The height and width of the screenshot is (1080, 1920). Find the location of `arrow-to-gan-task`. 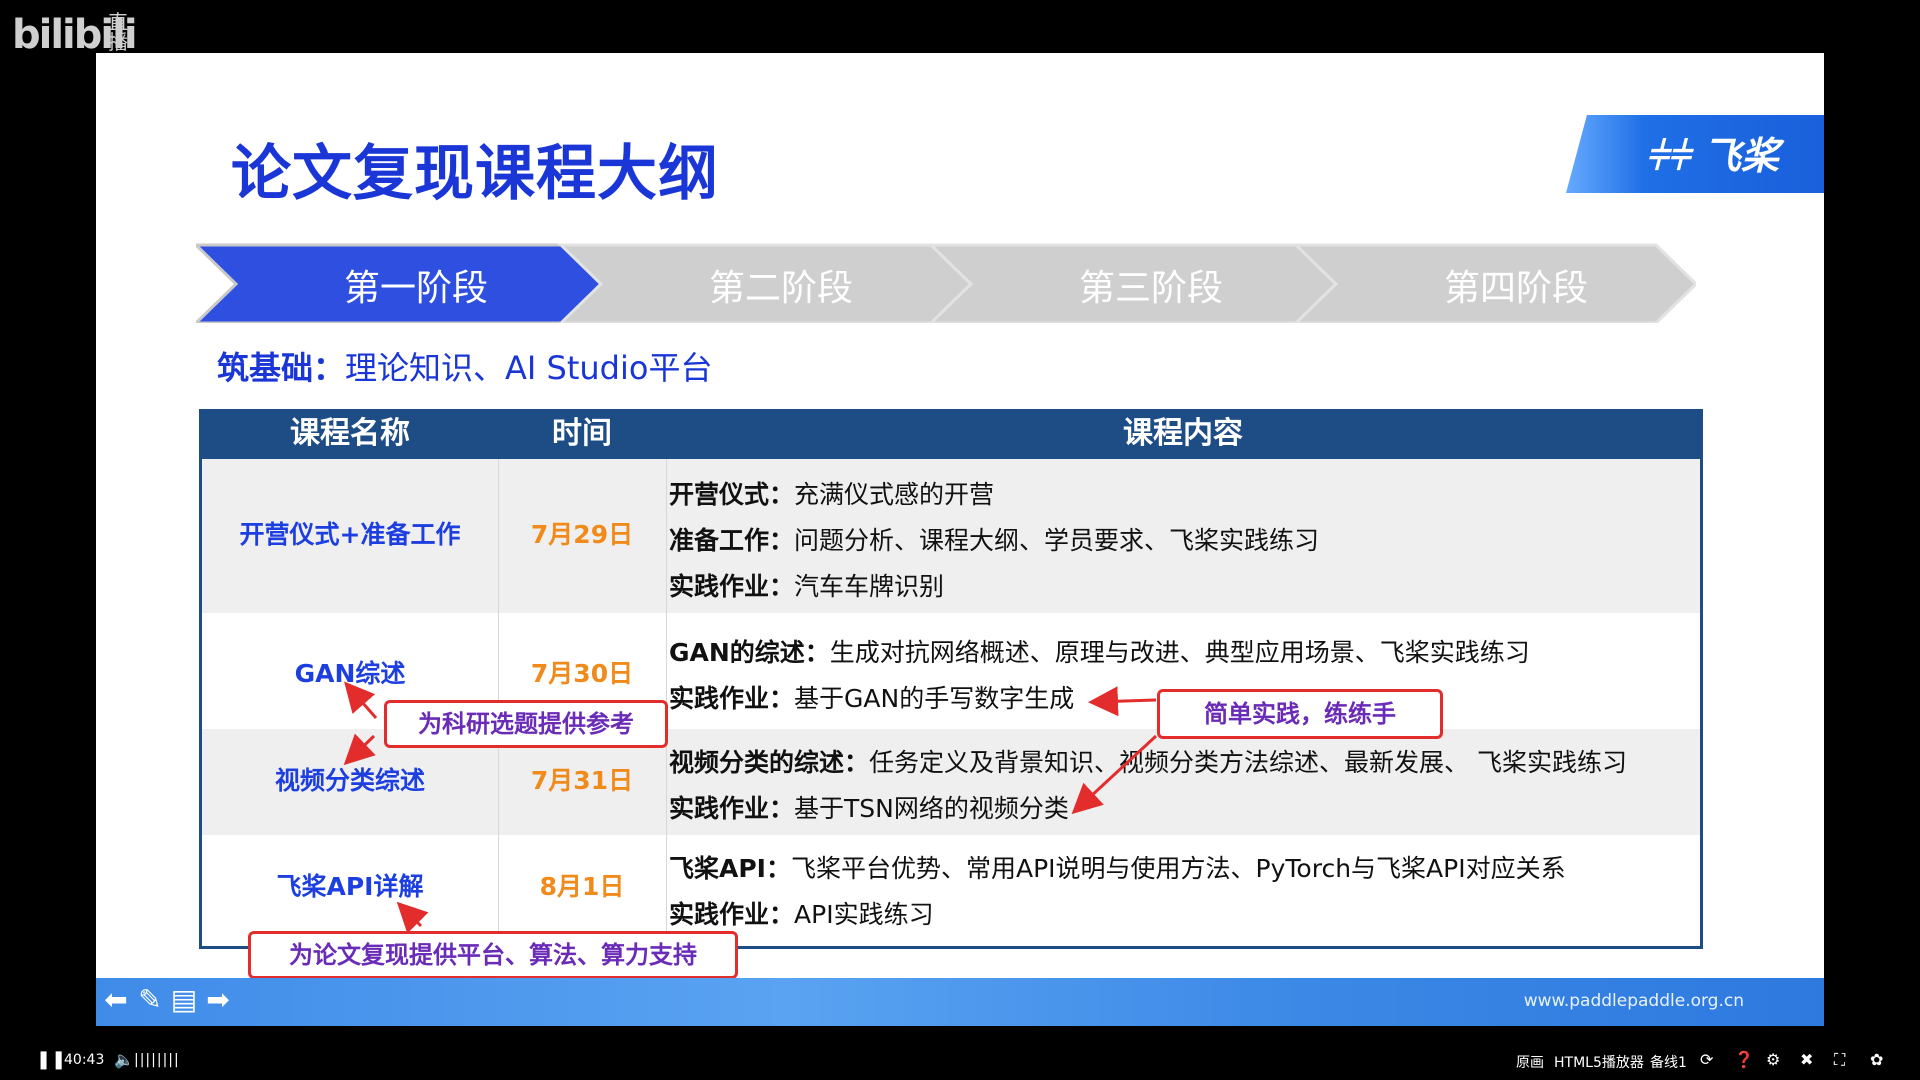

arrow-to-gan-task is located at coordinates (1122, 701).